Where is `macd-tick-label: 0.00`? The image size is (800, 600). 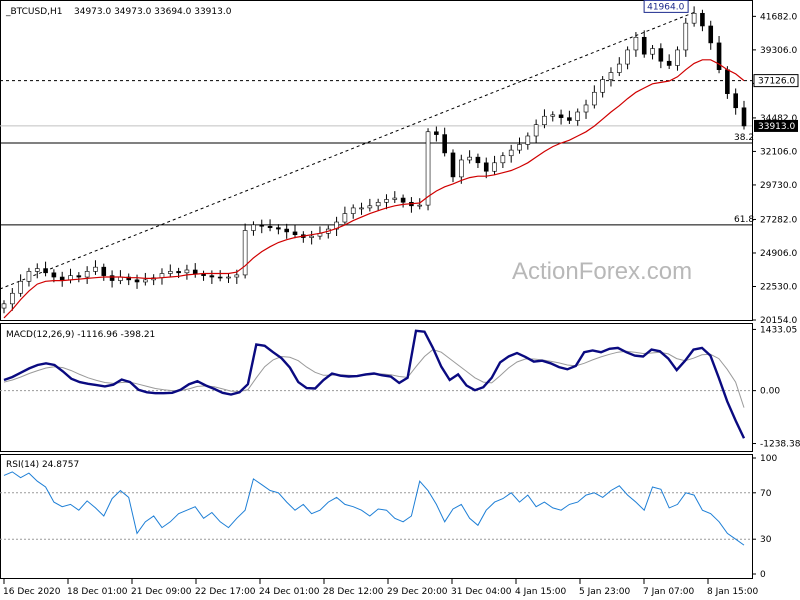
macd-tick-label: 0.00 is located at coordinates (770, 392).